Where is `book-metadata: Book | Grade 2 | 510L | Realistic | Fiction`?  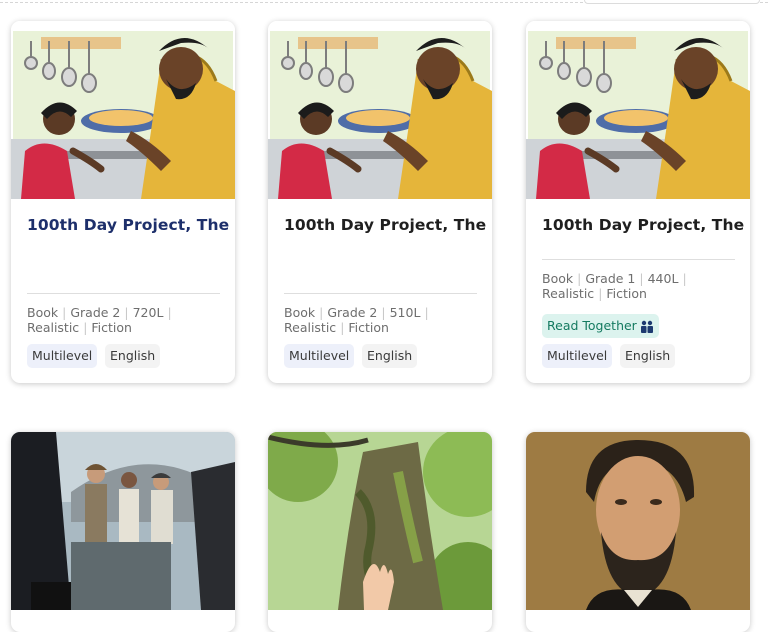
book-metadata: Book | Grade 2 | 510L | Realistic | Fiction is located at coordinates (382, 320).